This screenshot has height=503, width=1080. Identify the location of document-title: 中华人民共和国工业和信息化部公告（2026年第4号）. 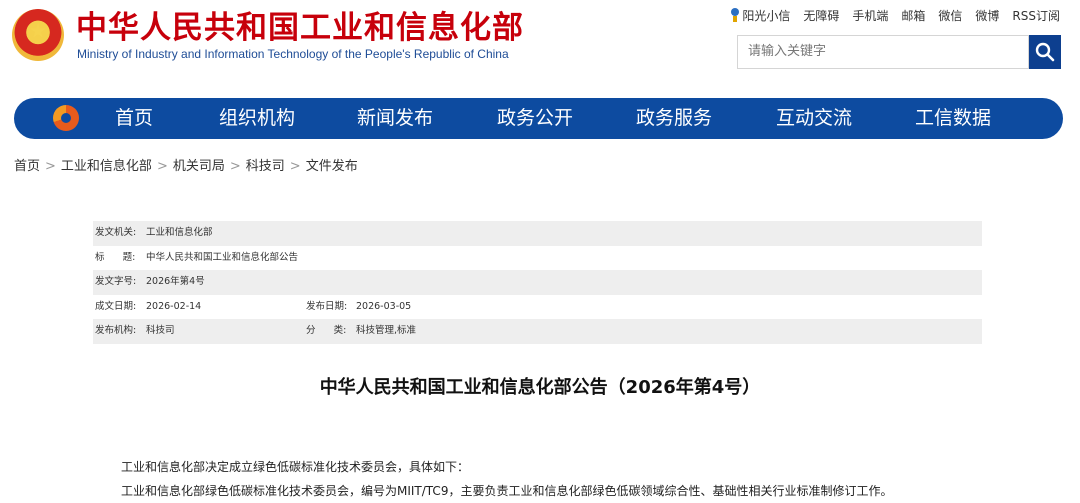
(540, 387).